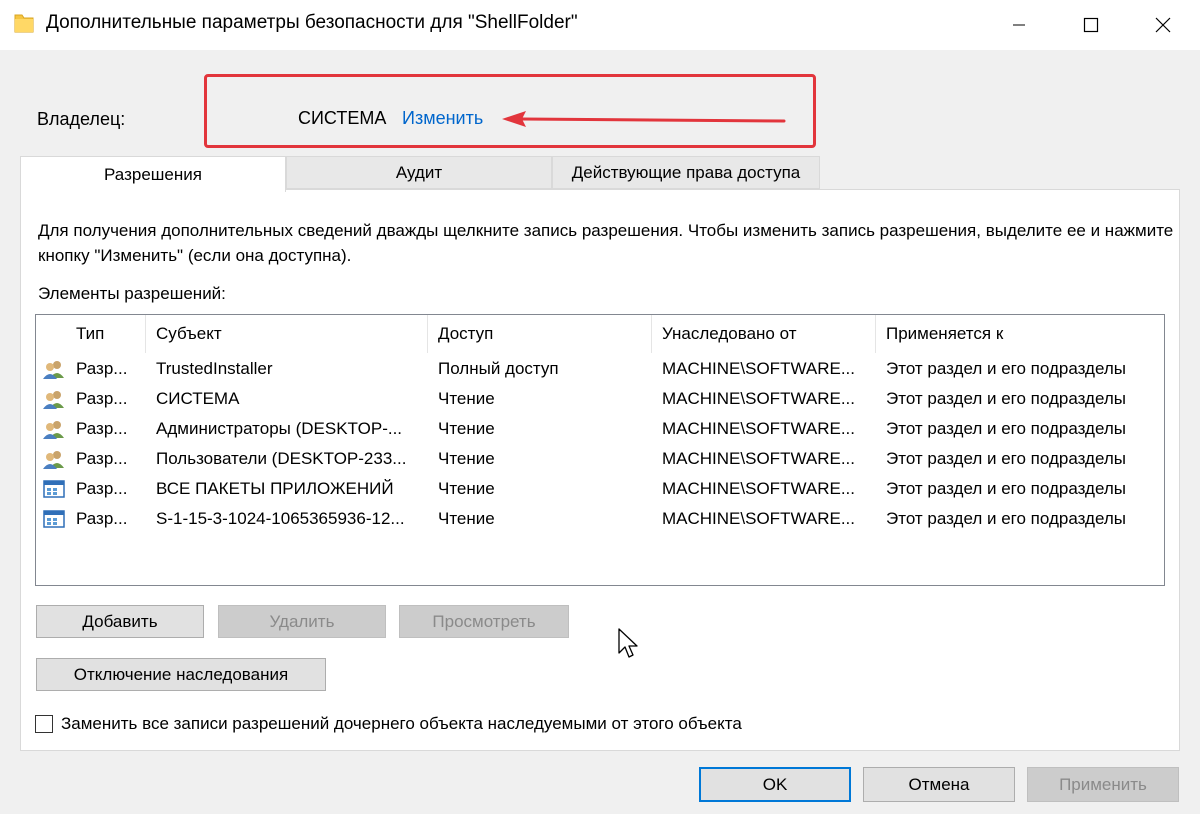 Image resolution: width=1200 pixels, height=814 pixels. I want to click on minimize-button, so click(1019, 25).